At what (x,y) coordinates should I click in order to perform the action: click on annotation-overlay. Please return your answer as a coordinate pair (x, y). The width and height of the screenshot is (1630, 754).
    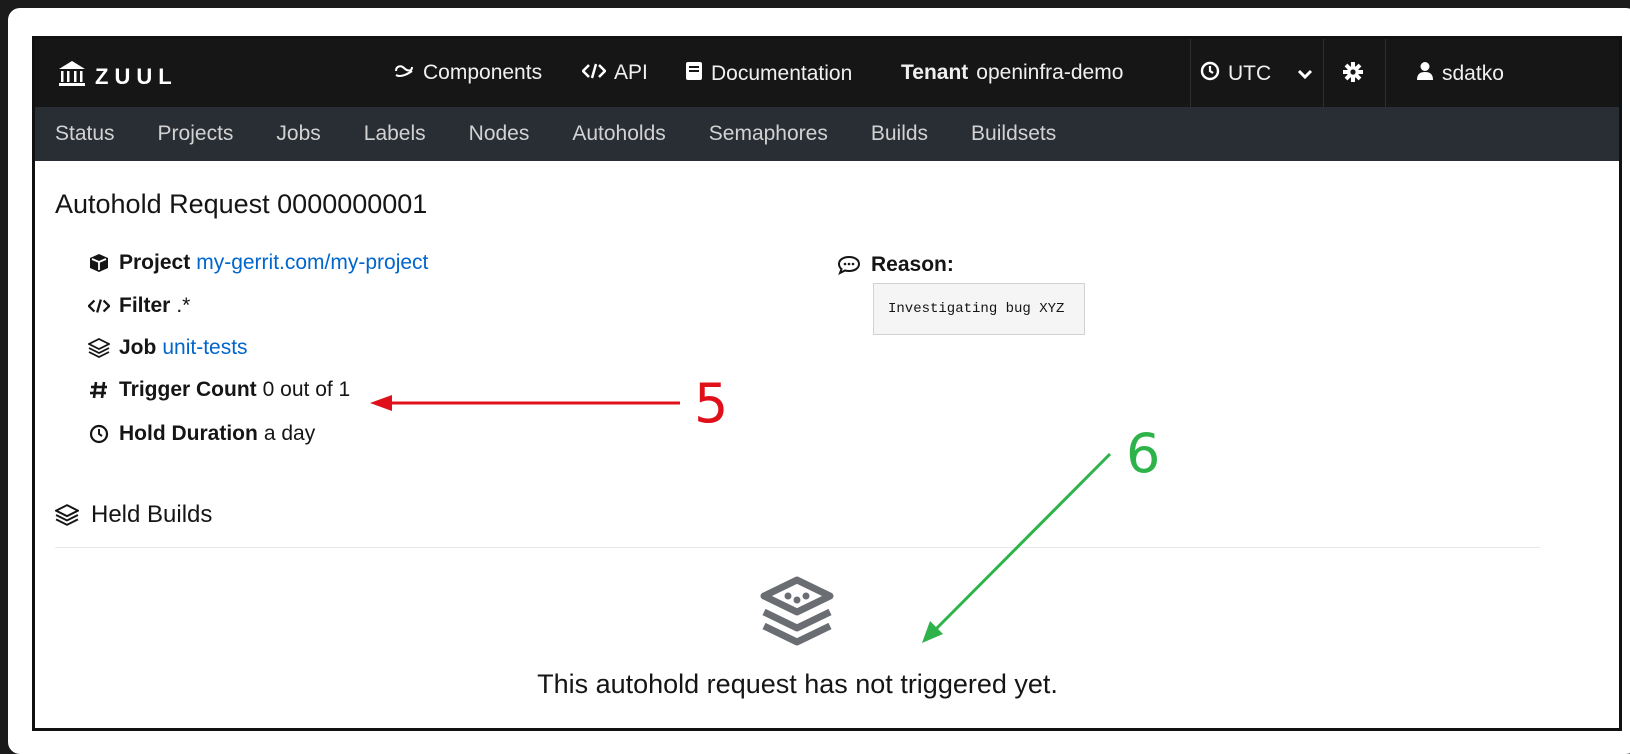
    Looking at the image, I should click on (741, 519).